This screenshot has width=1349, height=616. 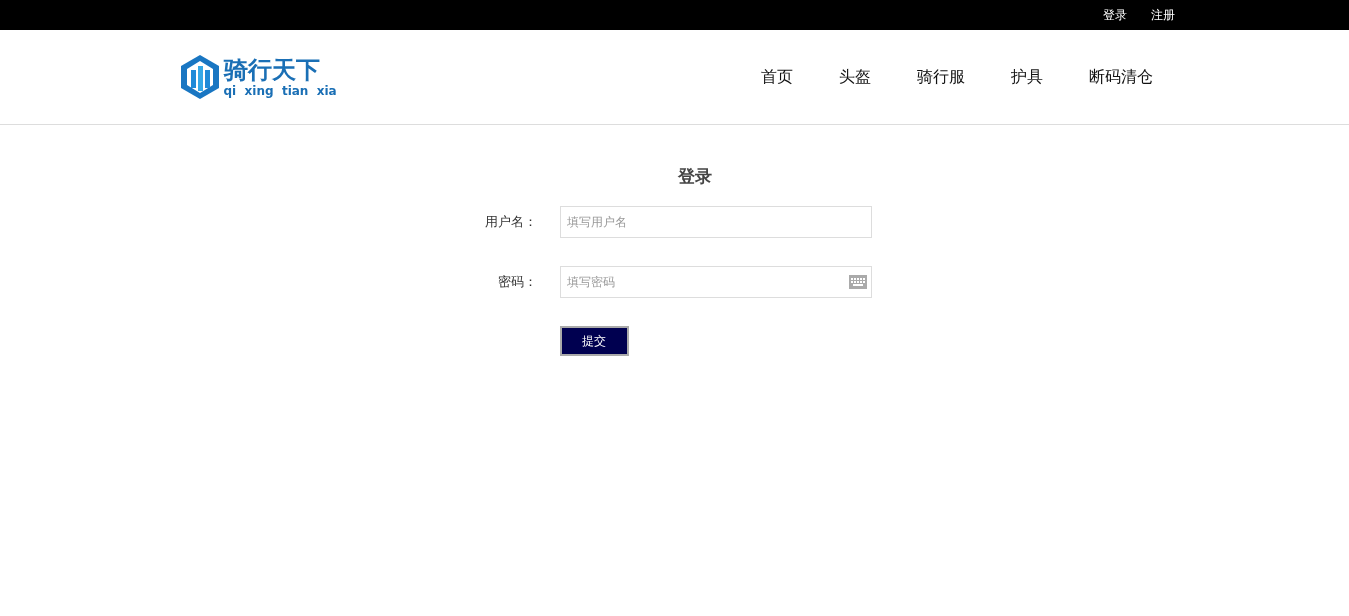 What do you see at coordinates (854, 77) in the screenshot?
I see `nav-link: 头盔` at bounding box center [854, 77].